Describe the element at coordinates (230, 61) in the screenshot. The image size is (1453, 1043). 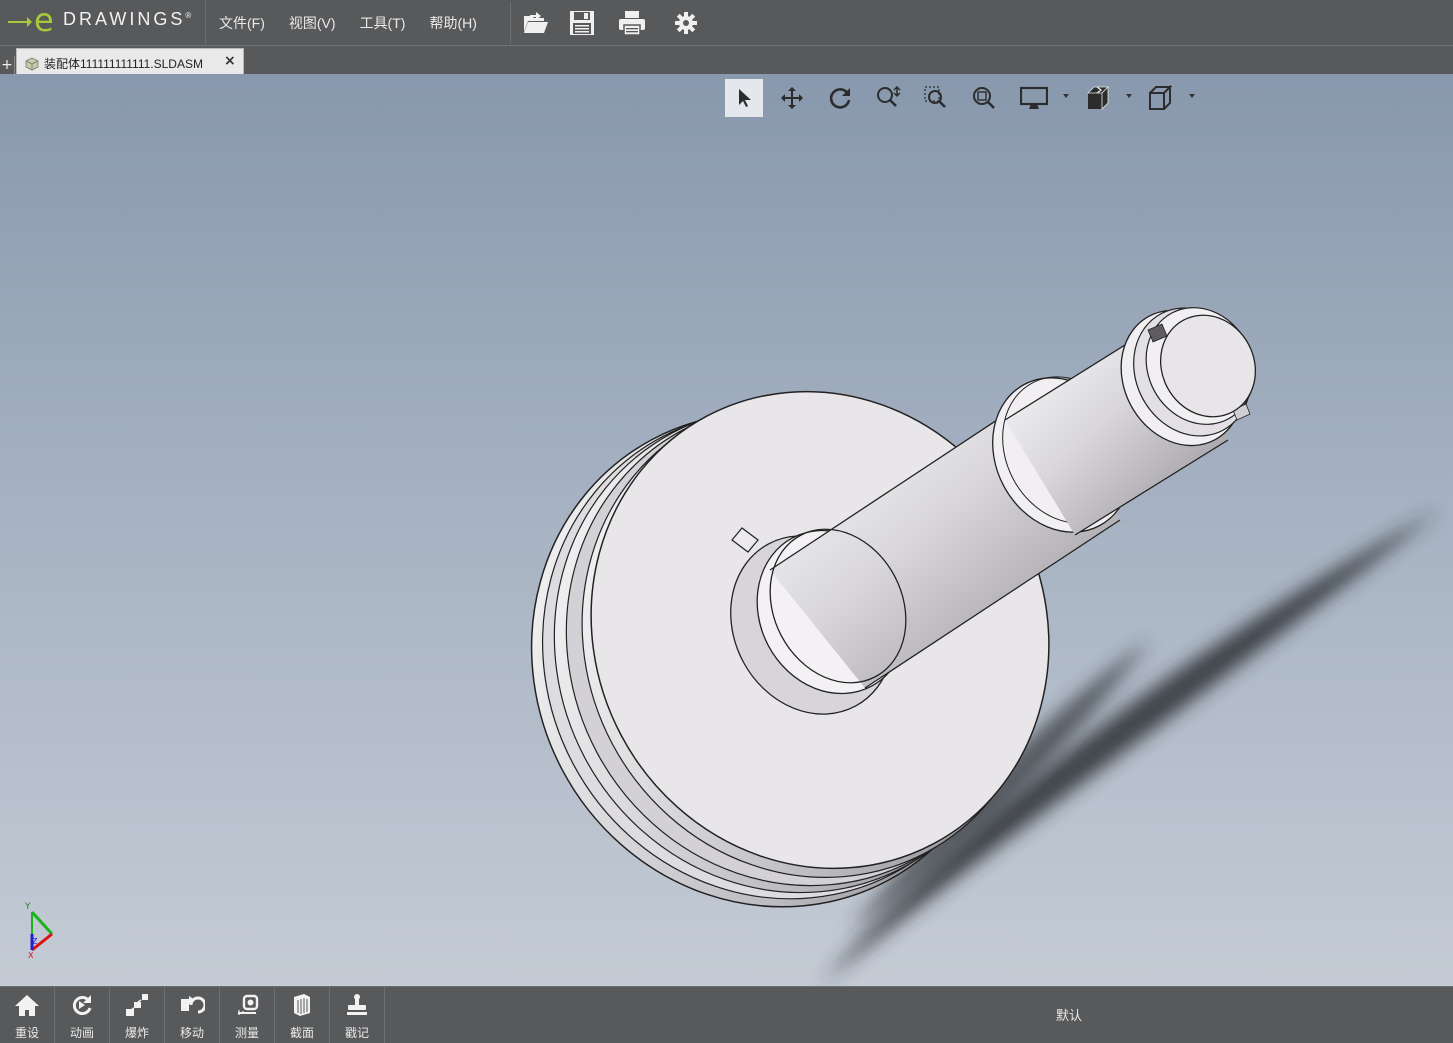
I see `close-tab-icon: ×` at that location.